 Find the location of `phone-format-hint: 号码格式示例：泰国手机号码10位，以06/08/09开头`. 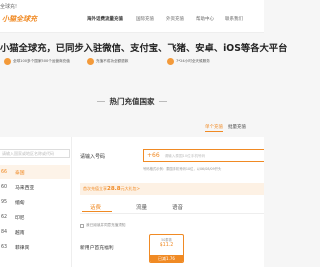

phone-format-hint: 号码格式示例：泰国手机号码10位，以06/08/09开头 is located at coordinates (182, 169).